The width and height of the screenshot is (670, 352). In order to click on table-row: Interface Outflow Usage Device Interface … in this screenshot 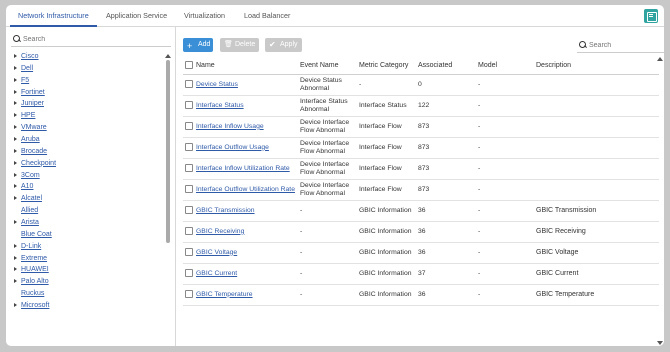, I will do `click(421, 148)`.